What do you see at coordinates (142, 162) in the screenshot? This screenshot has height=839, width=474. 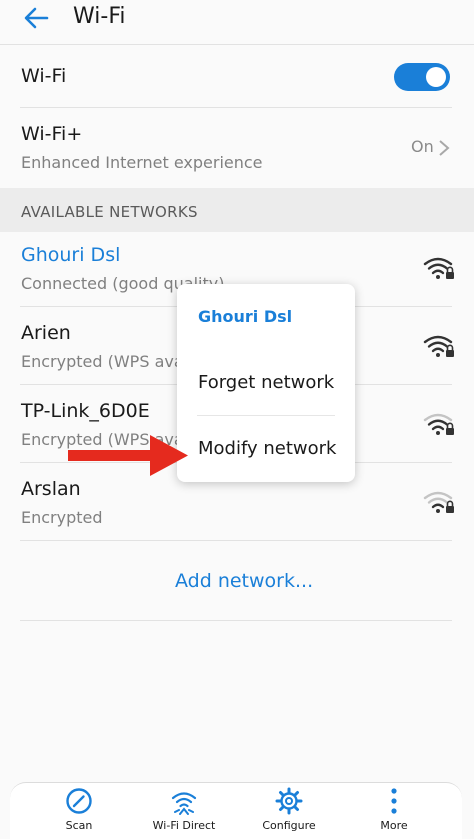 I see `wifi-plus-subtitle: Enhanced Internet experience` at bounding box center [142, 162].